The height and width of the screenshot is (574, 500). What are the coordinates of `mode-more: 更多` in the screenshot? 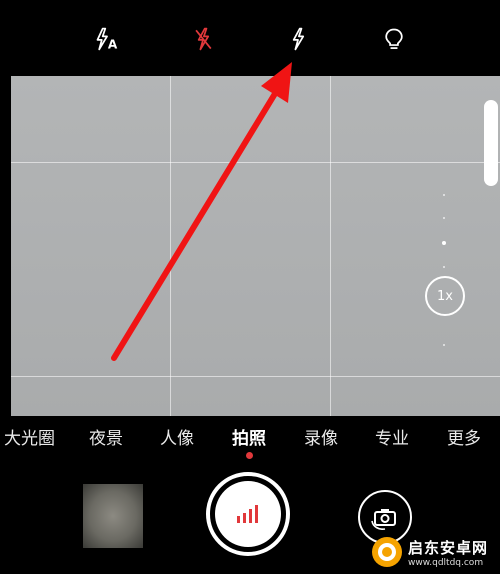 It's located at (464, 436).